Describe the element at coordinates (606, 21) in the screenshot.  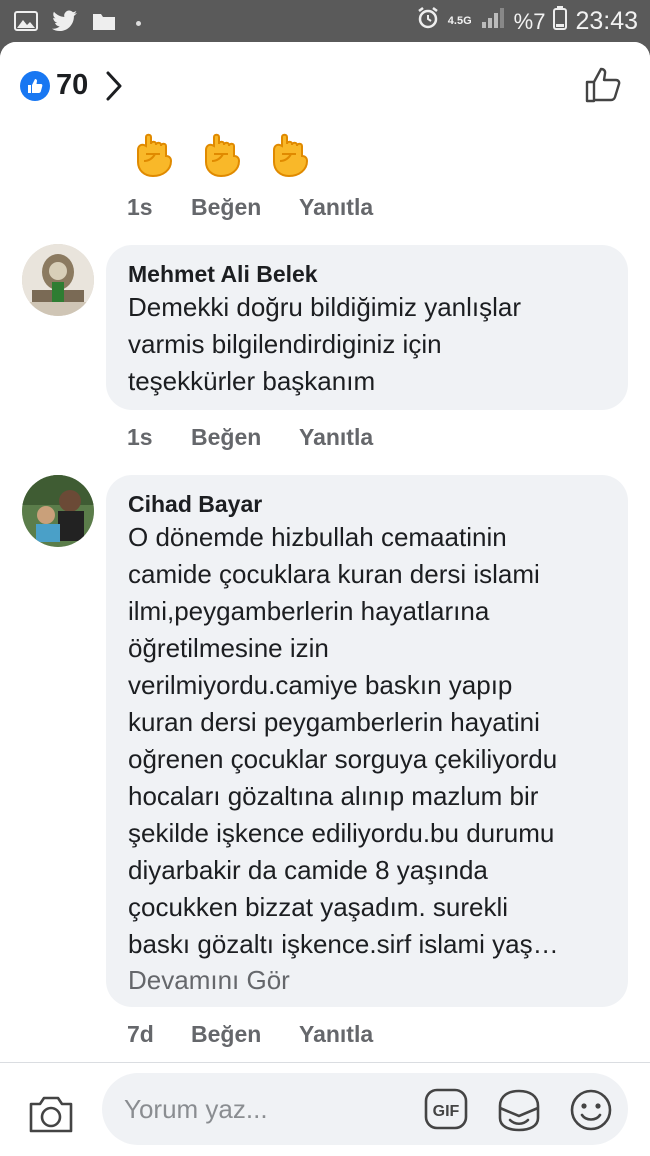
I see `clock: 23:43` at that location.